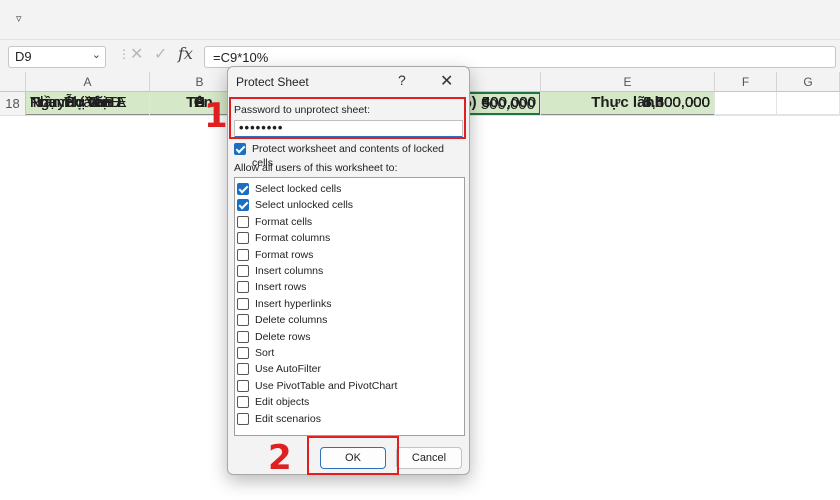 This screenshot has width=840, height=500. Describe the element at coordinates (124, 54) in the screenshot. I see `vertical-dots-icon: ⋮` at that location.